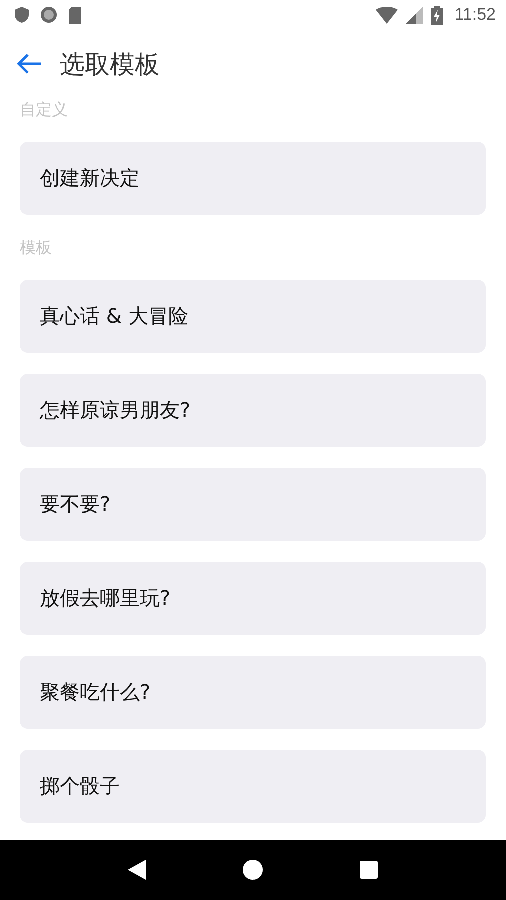 The width and height of the screenshot is (506, 900). What do you see at coordinates (36, 248) in the screenshot?
I see `section-label: 模板` at bounding box center [36, 248].